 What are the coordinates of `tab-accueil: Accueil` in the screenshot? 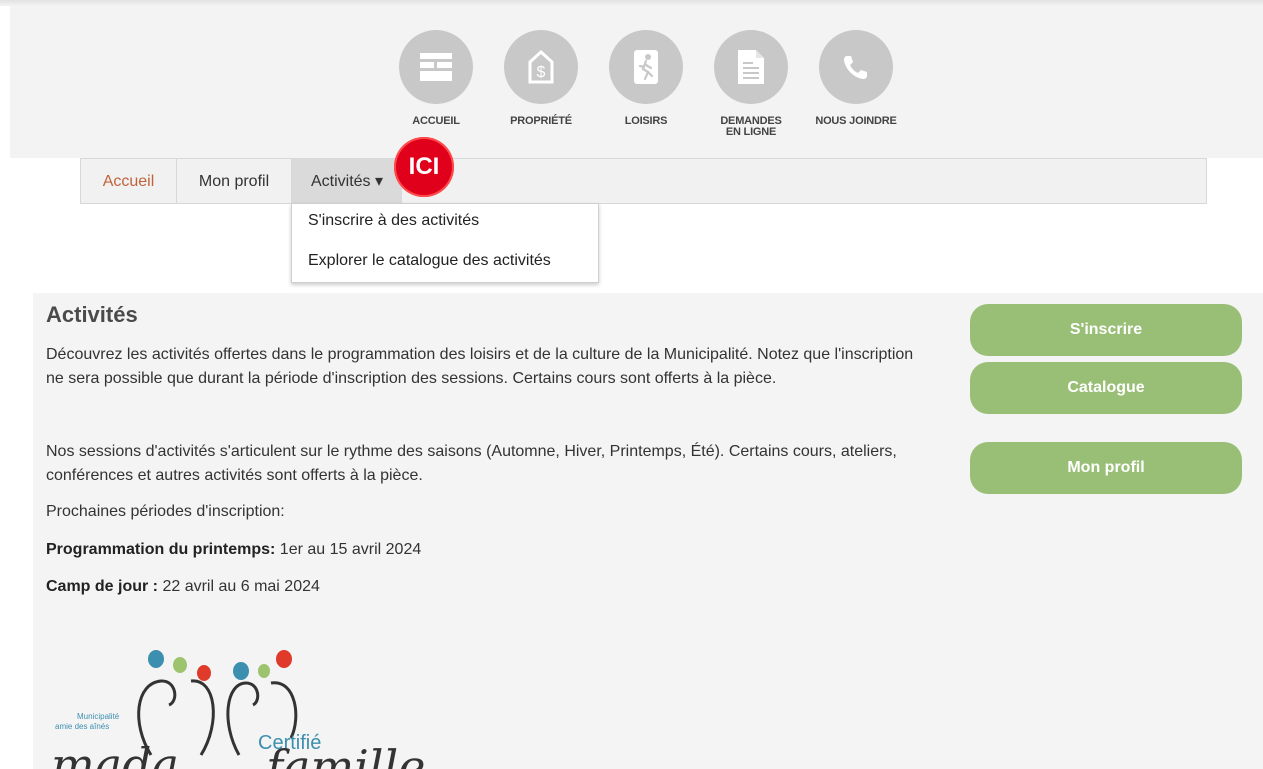 It's located at (129, 181).